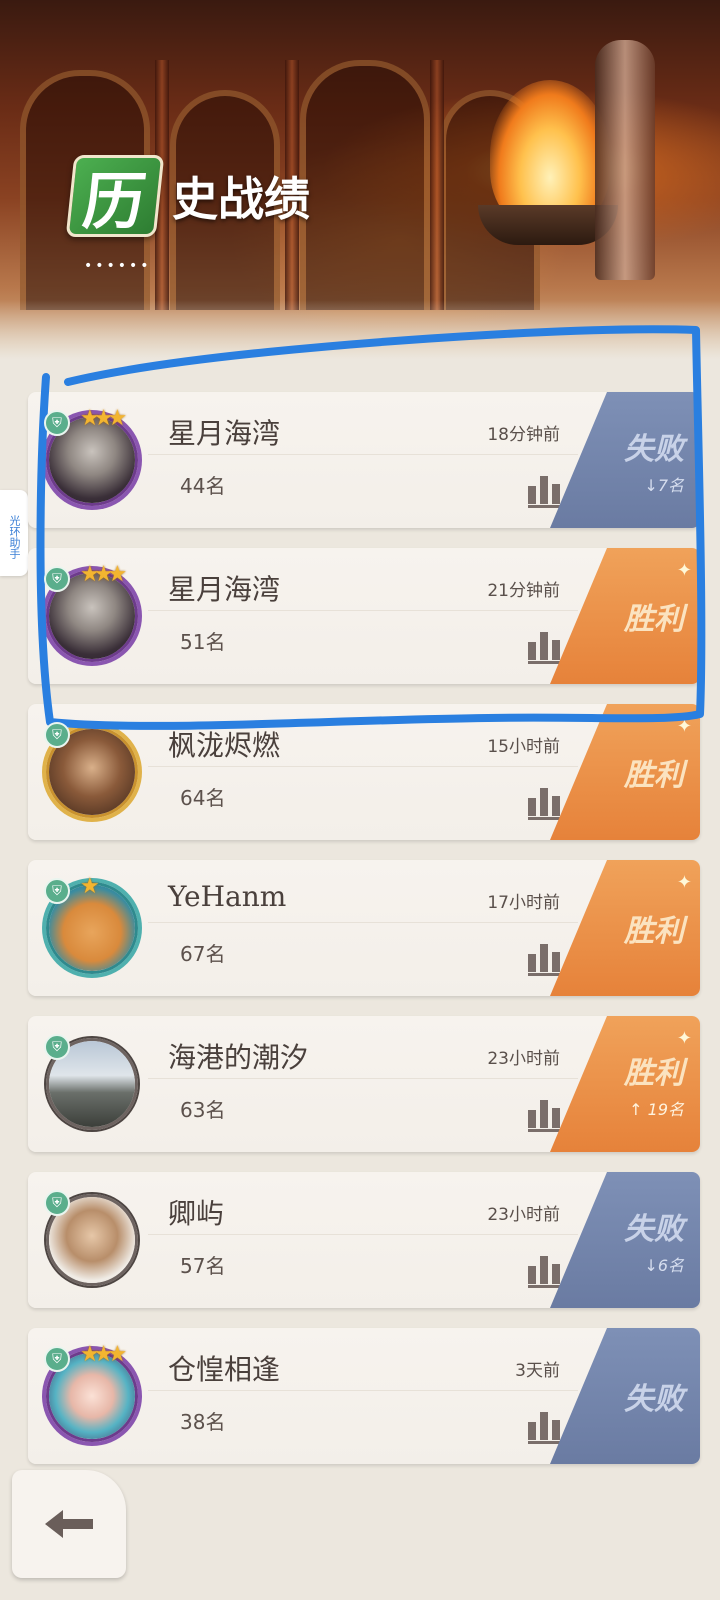 The width and height of the screenshot is (720, 1600). What do you see at coordinates (364, 1240) in the screenshot?
I see `match-card: ⛨ 卿屿 57名 23小时前 失败 ↓6名` at bounding box center [364, 1240].